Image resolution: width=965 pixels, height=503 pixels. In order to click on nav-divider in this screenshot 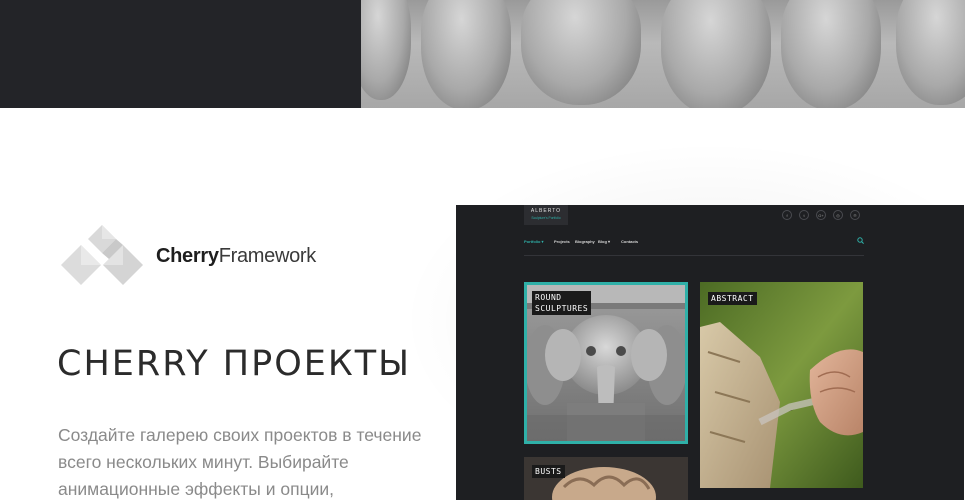, I will do `click(694, 255)`.